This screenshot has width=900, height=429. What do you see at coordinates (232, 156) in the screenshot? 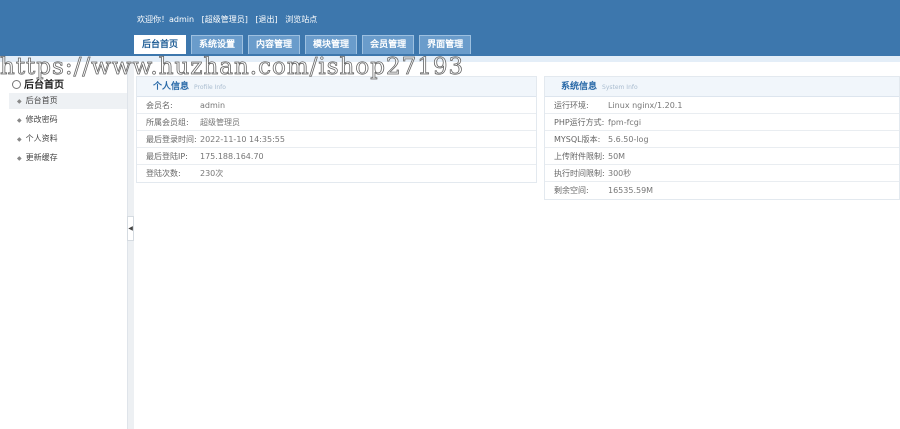
I see `info-value: 175.188.164.70` at bounding box center [232, 156].